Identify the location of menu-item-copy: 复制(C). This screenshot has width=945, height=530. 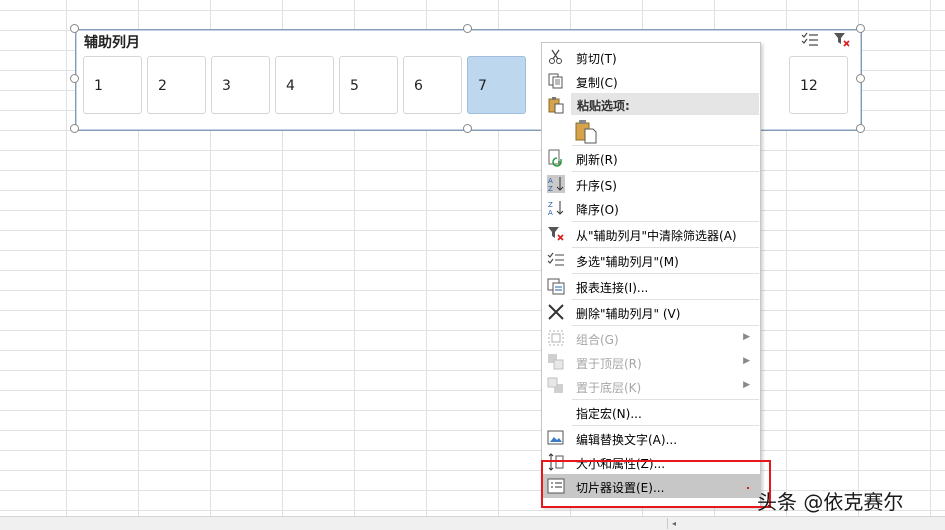
(651, 81).